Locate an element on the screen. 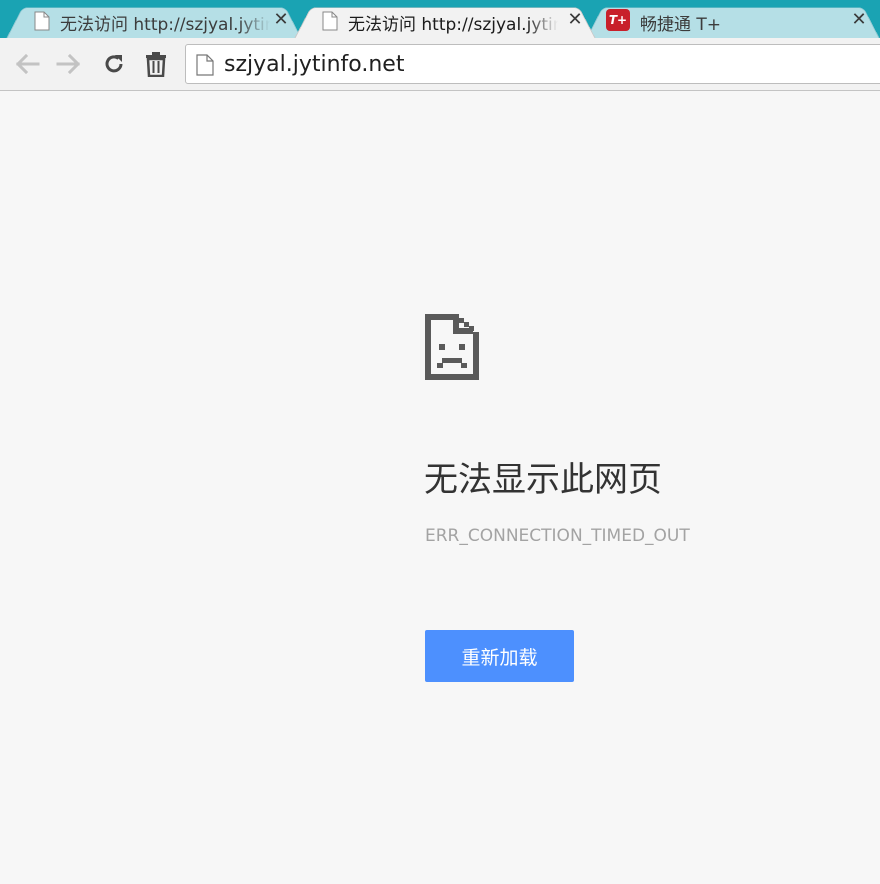  reload-button-toolbar is located at coordinates (114, 64).